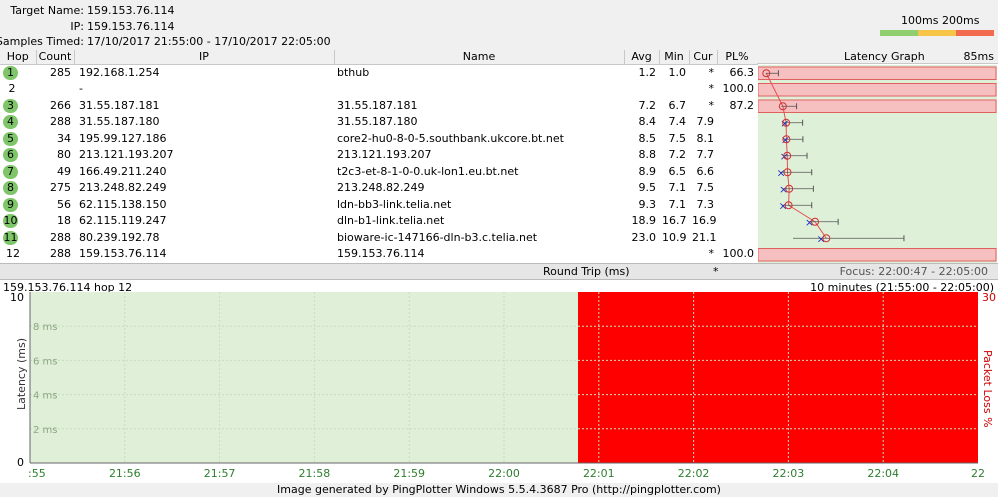  Describe the element at coordinates (705, 204) in the screenshot. I see `cell-cur: 7.3` at that location.